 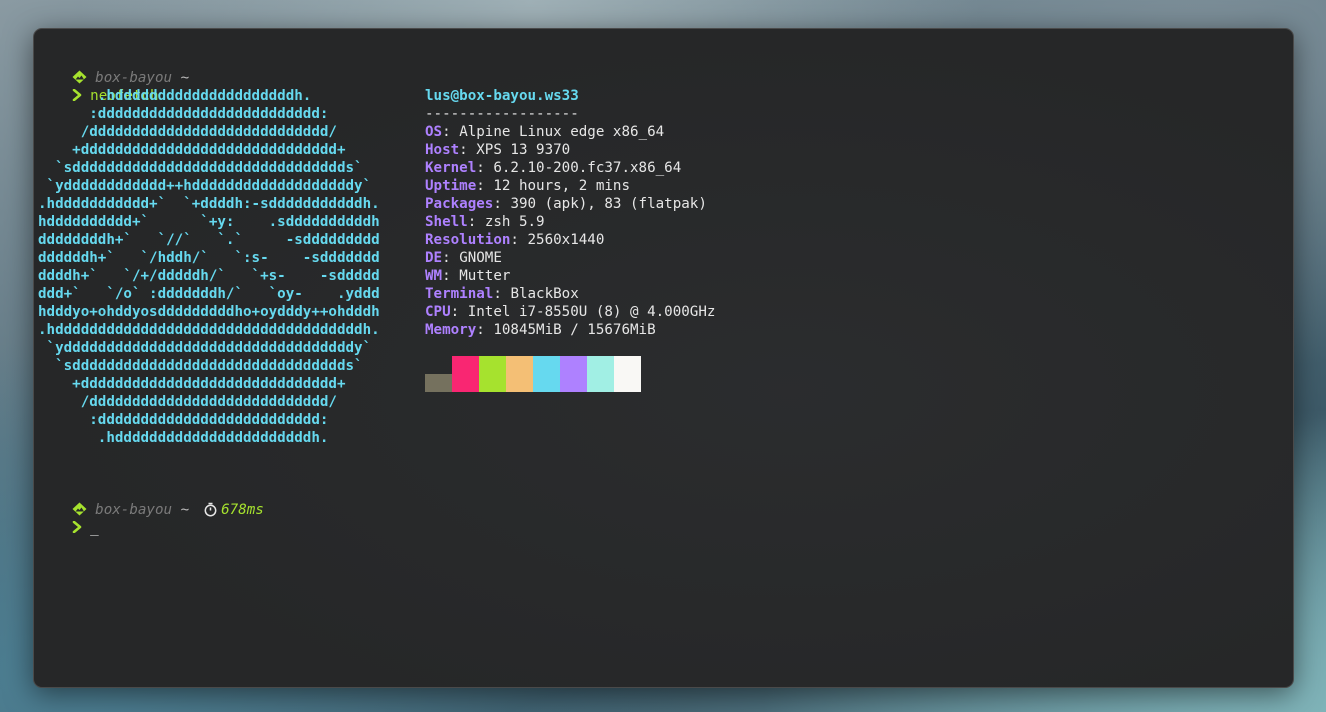 What do you see at coordinates (434, 258) in the screenshot?
I see `info-key: DE` at bounding box center [434, 258].